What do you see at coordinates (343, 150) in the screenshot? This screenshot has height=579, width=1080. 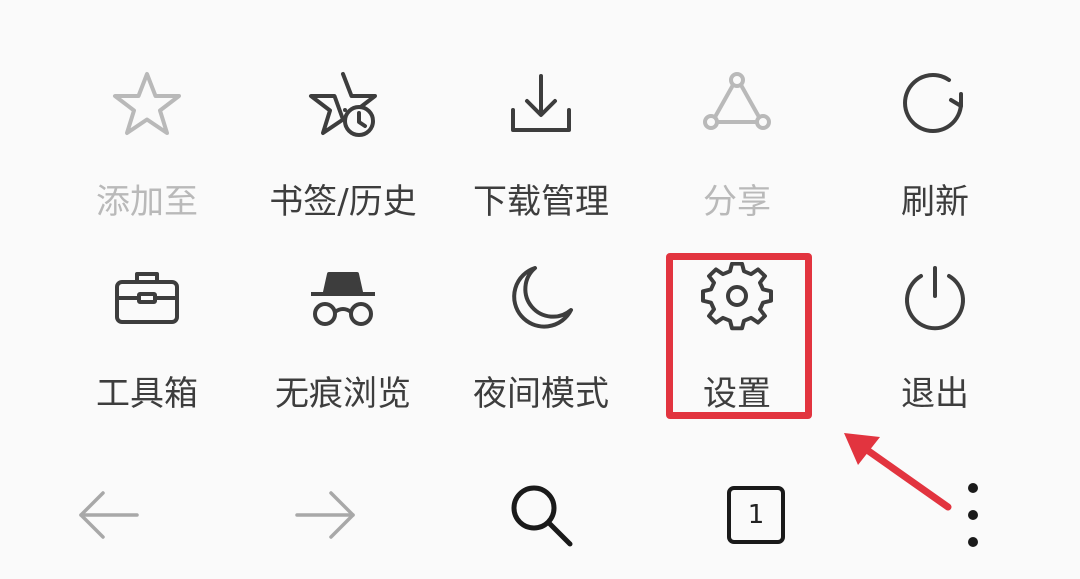 I see `menu-item-bookmarks-history: 书签/历史` at bounding box center [343, 150].